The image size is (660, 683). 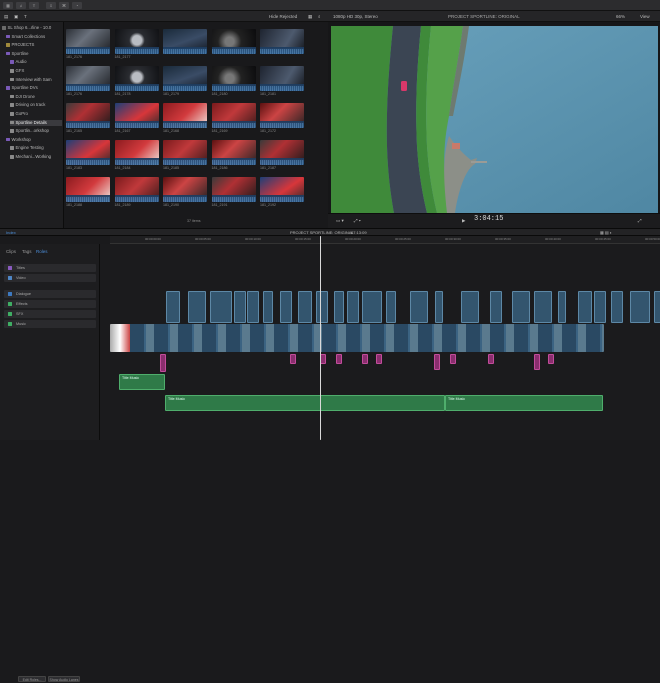 What do you see at coordinates (36, 131) in the screenshot?
I see `sidebar-item: Sportlin...orkshop` at bounding box center [36, 131].